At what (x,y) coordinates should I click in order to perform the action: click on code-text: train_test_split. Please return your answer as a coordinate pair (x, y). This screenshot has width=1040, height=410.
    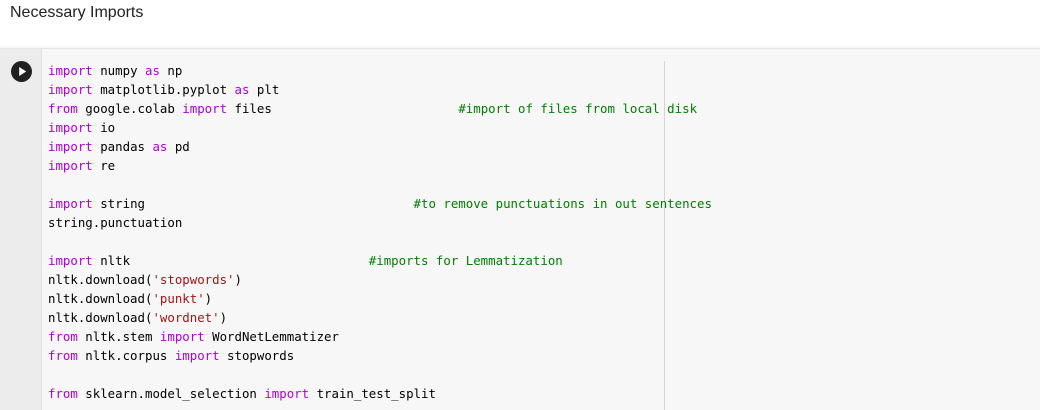
    Looking at the image, I should click on (372, 393).